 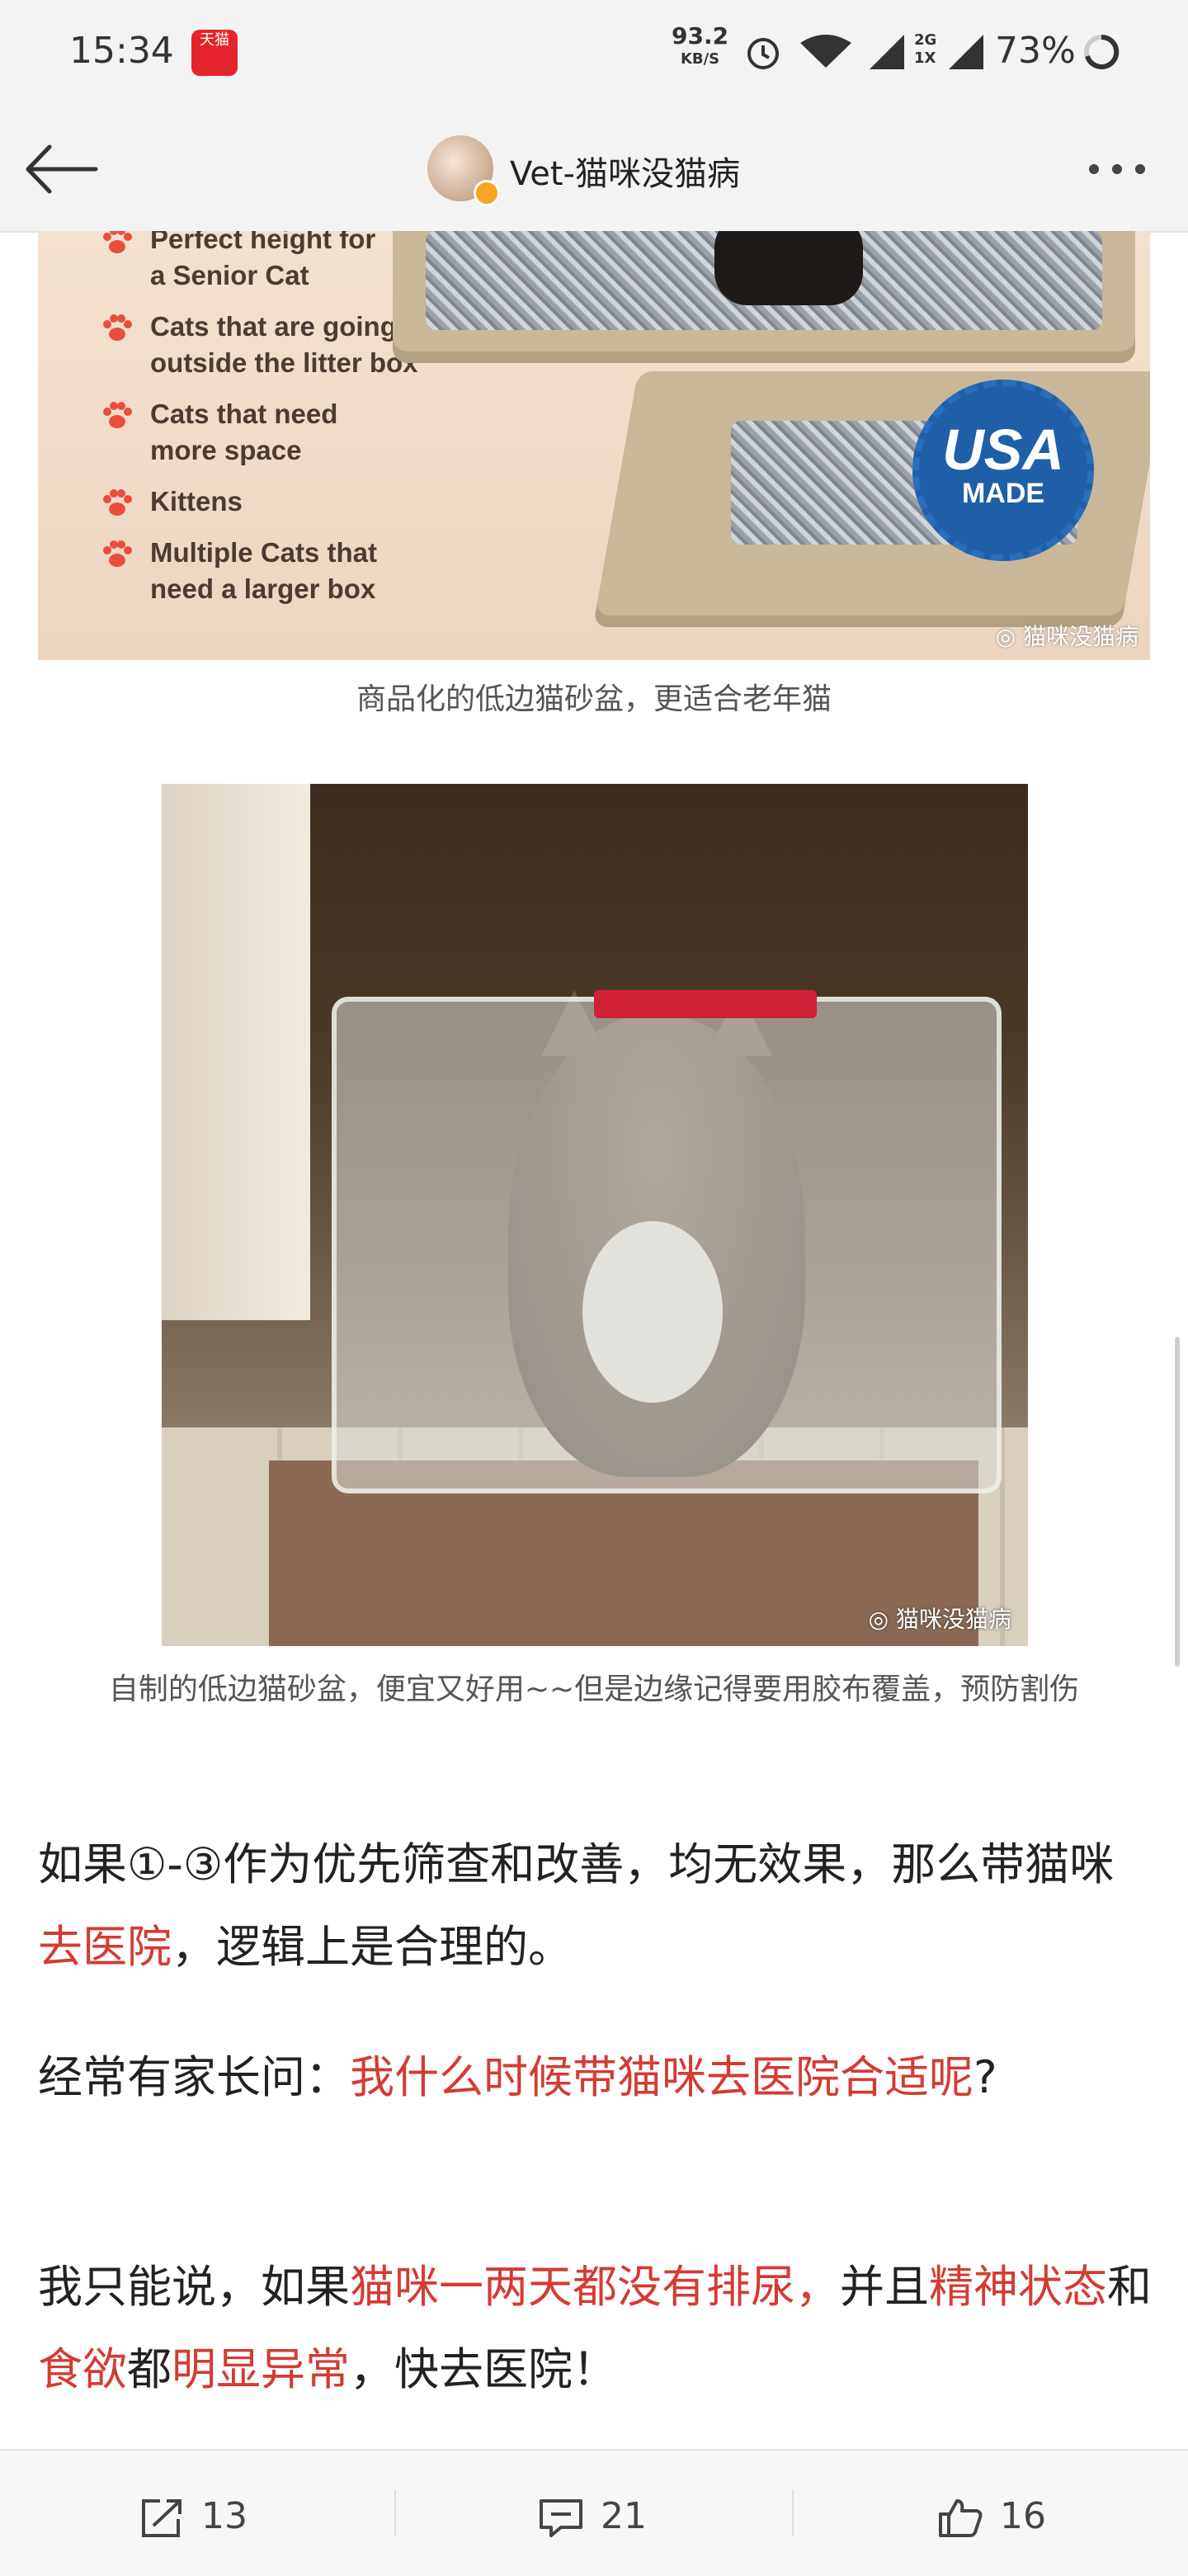 What do you see at coordinates (1035, 51) in the screenshot?
I see `battery-percent: 73%` at bounding box center [1035, 51].